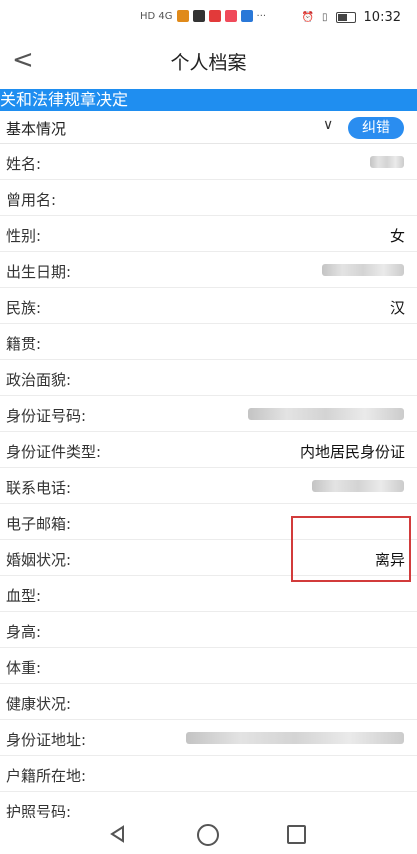  I want to click on more-notifications-icon: ···, so click(261, 16).